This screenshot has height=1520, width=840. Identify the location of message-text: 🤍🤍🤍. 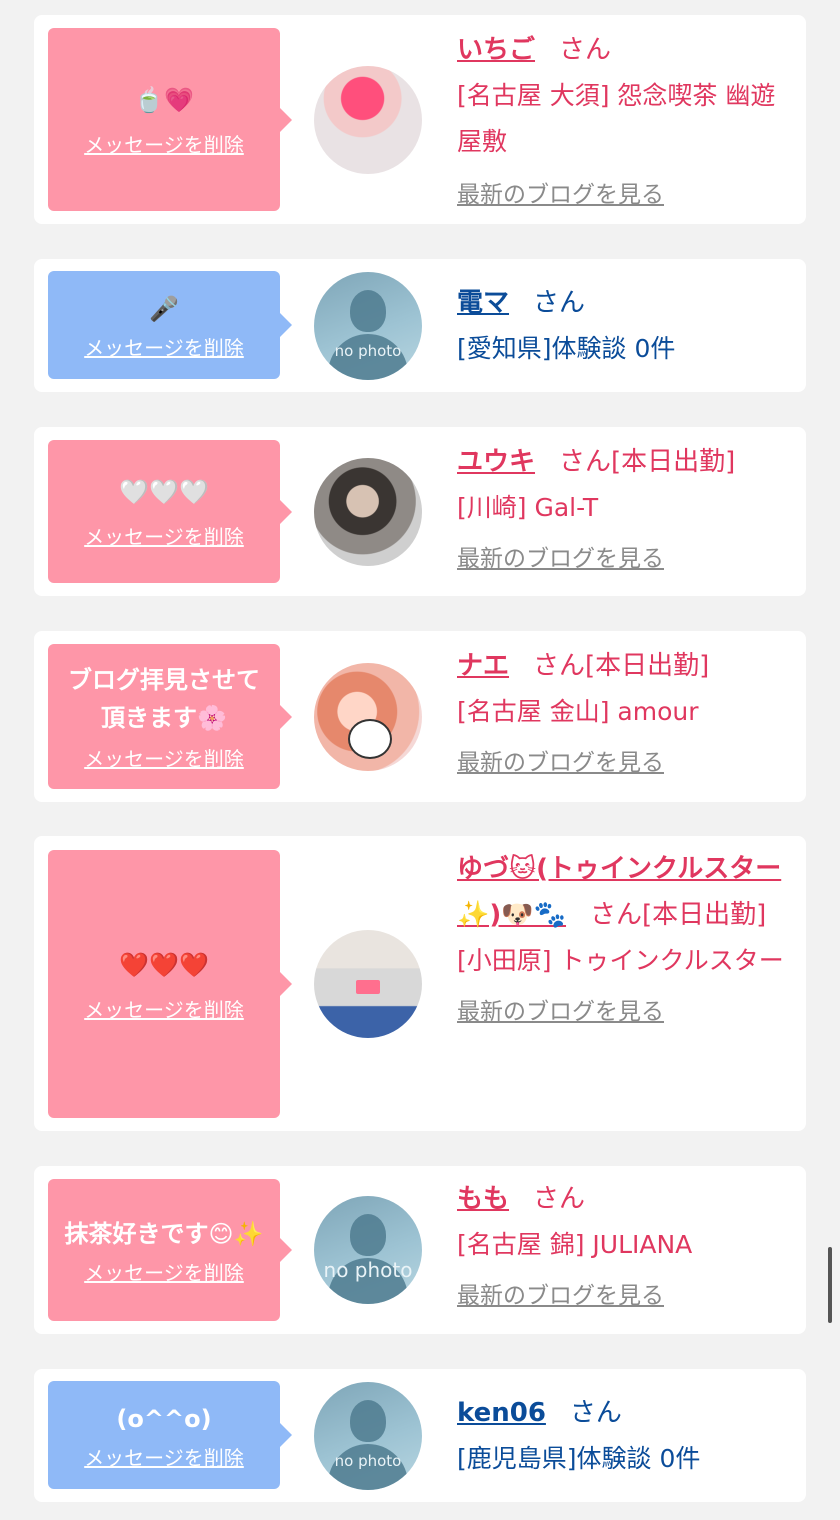
(164, 492).